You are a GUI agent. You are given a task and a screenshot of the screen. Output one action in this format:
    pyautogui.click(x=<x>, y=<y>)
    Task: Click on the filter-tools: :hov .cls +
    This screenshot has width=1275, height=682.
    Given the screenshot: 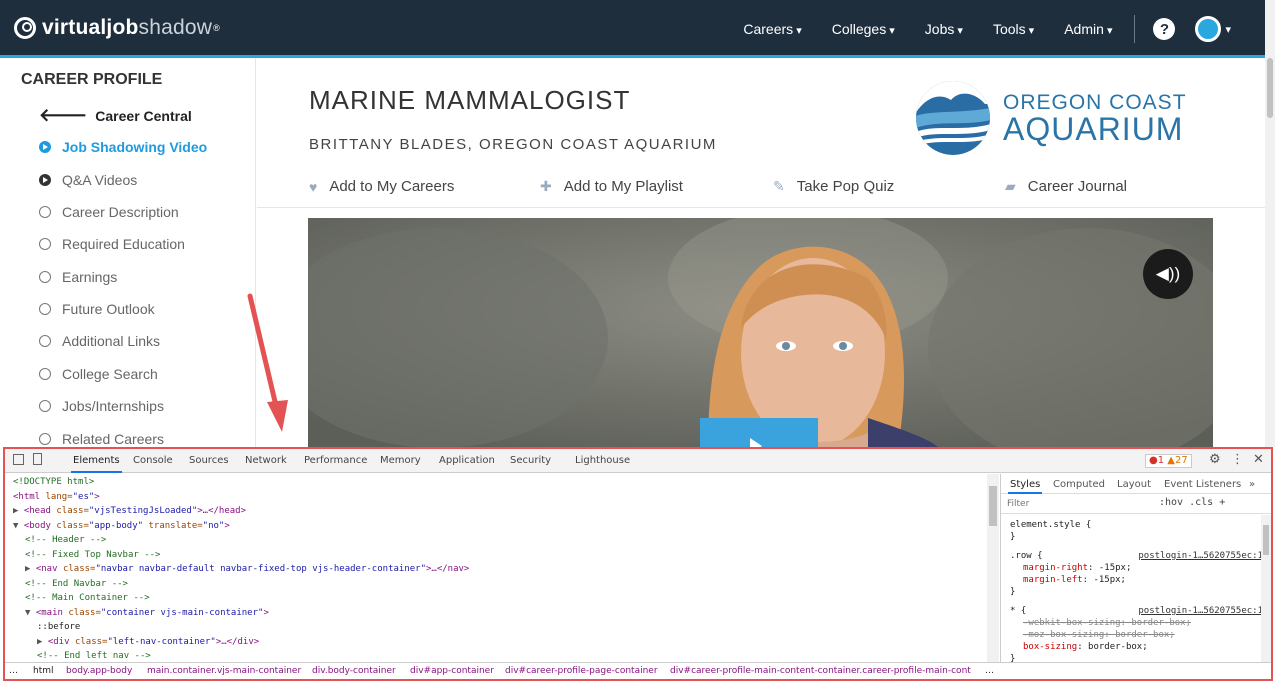 What is the action you would take?
    pyautogui.click(x=1192, y=502)
    